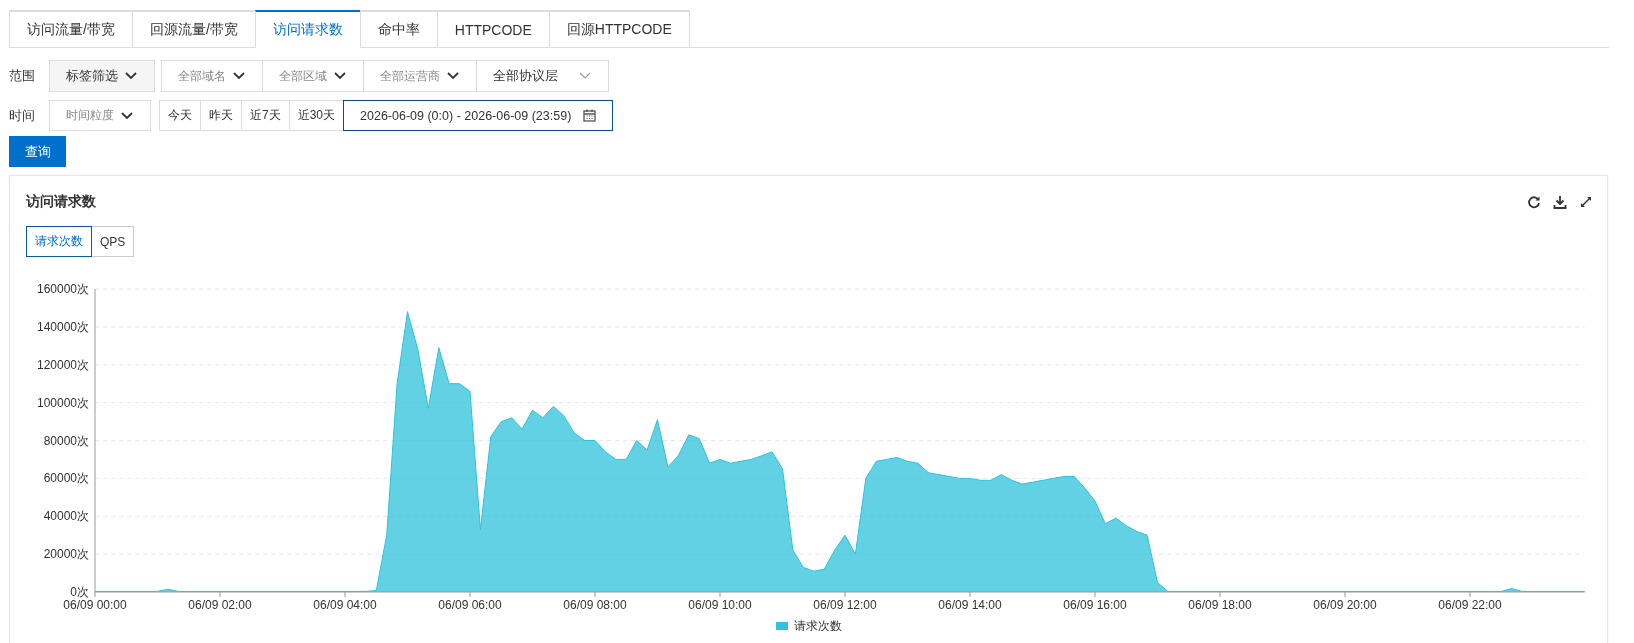  Describe the element at coordinates (1095, 605) in the screenshot. I see `x-axis-label: 06/09 16:00` at that location.